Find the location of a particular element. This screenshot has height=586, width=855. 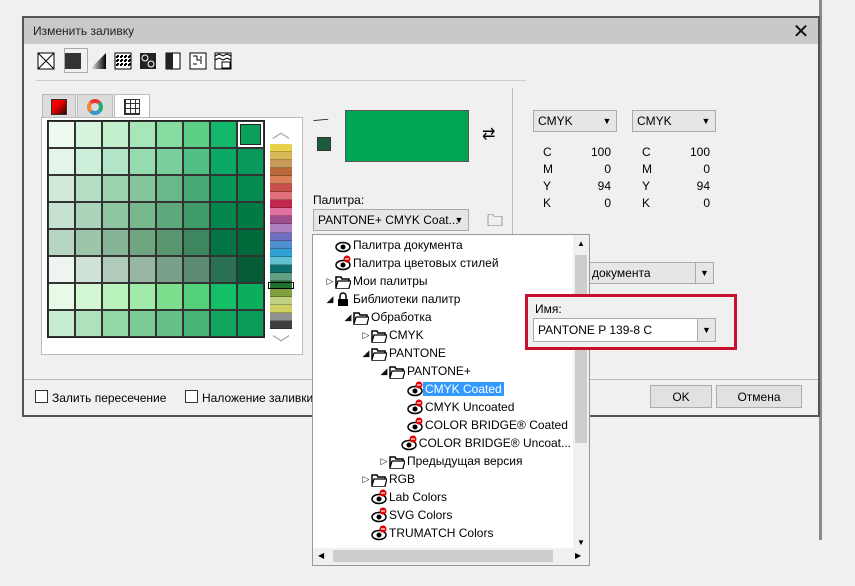

tree-item: Палитра документа is located at coordinates (443, 245).